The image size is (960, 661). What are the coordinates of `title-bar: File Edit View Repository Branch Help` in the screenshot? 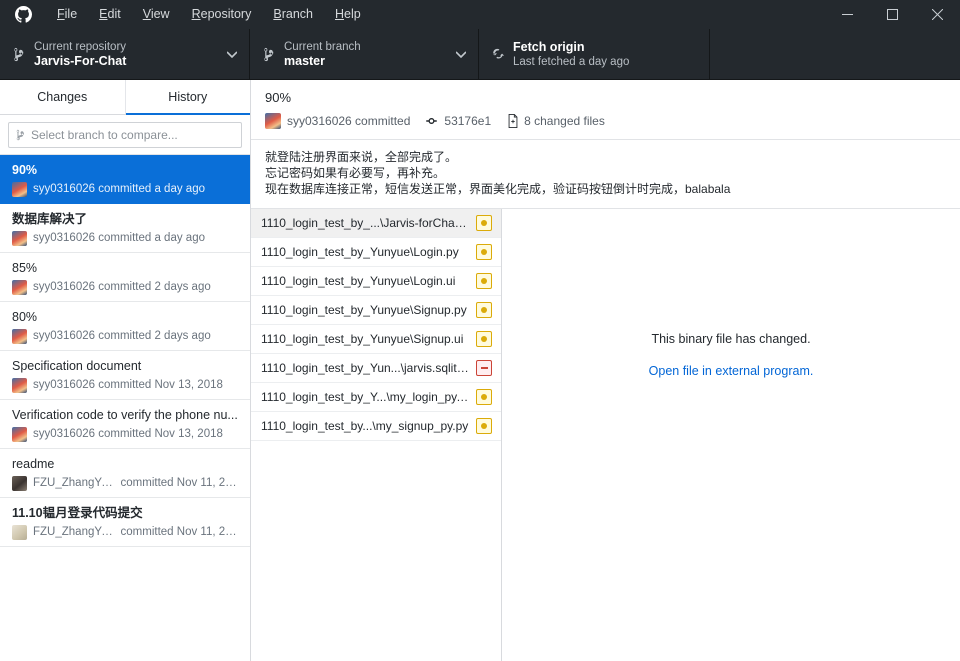 It's located at (480, 14).